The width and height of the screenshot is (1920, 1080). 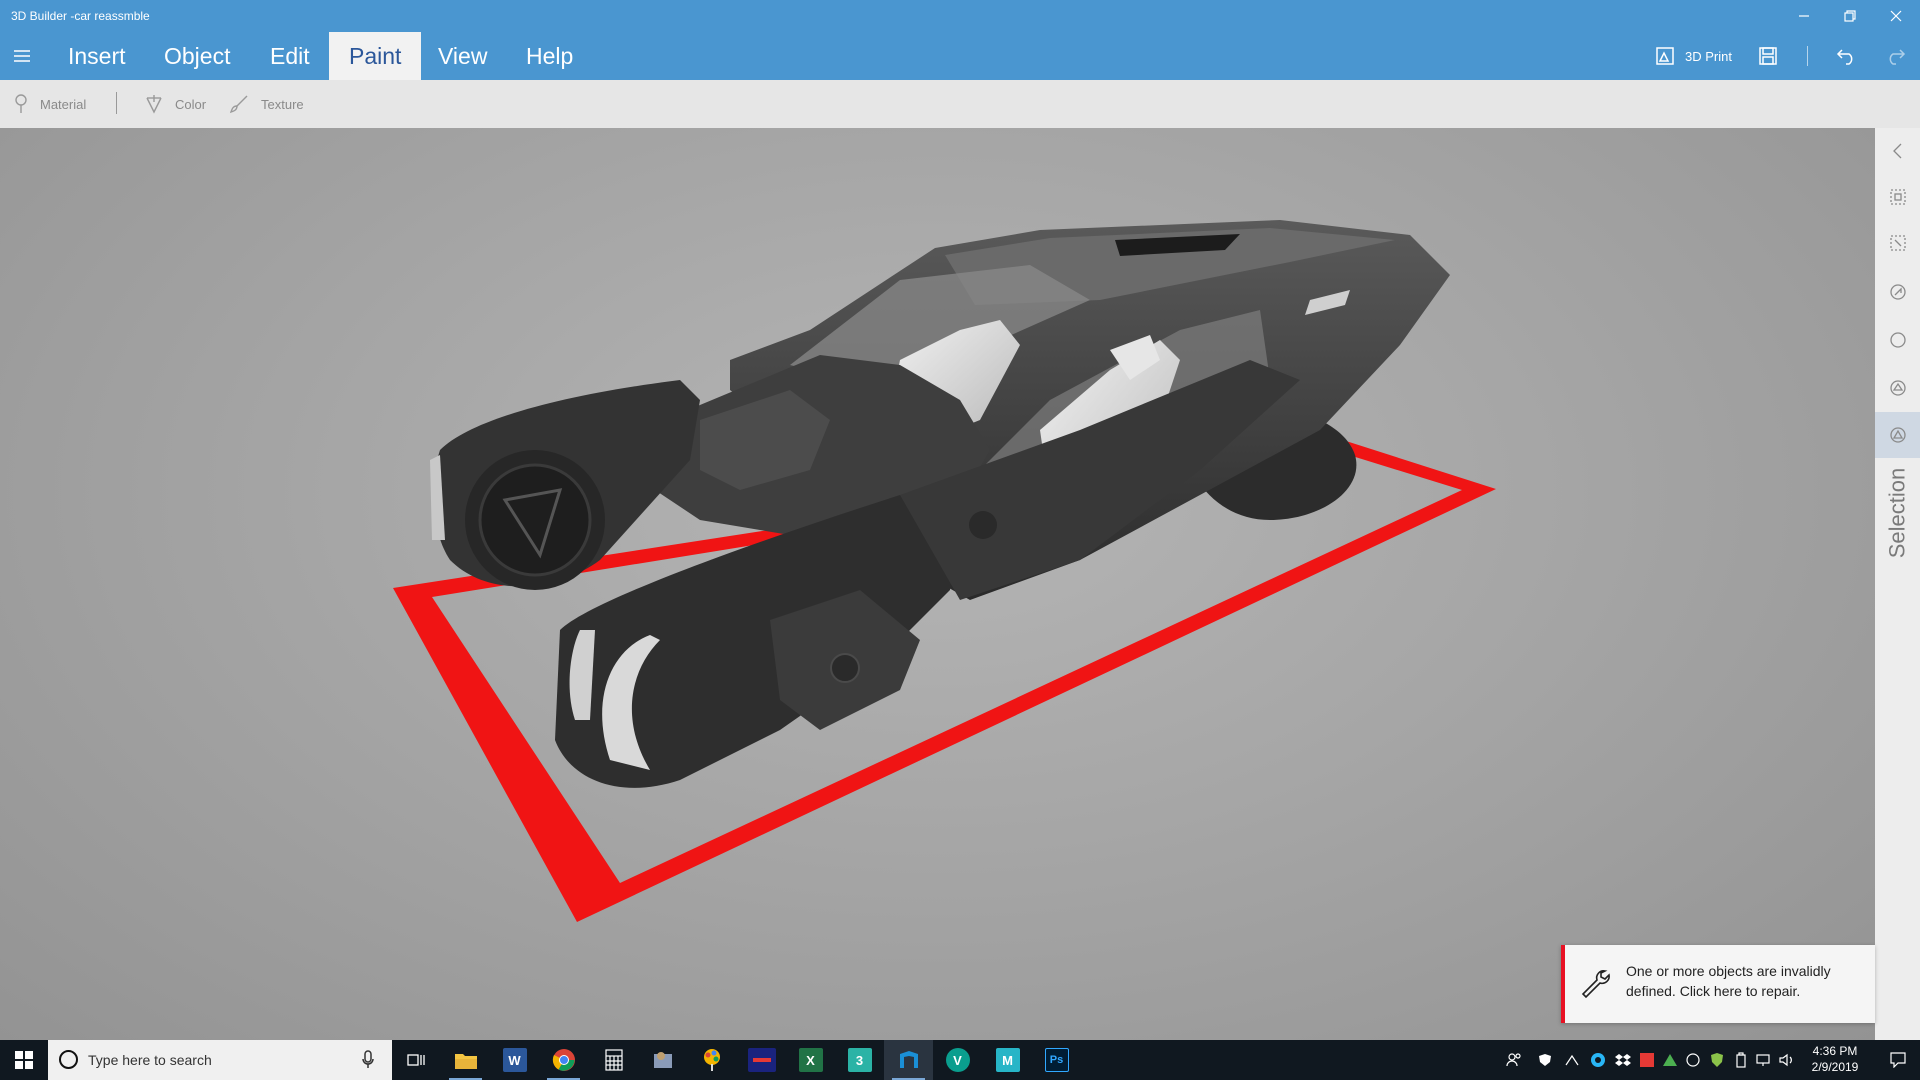 What do you see at coordinates (1835, 1059) in the screenshot?
I see `system-clock: 4:36 PM 2/9/2019` at bounding box center [1835, 1059].